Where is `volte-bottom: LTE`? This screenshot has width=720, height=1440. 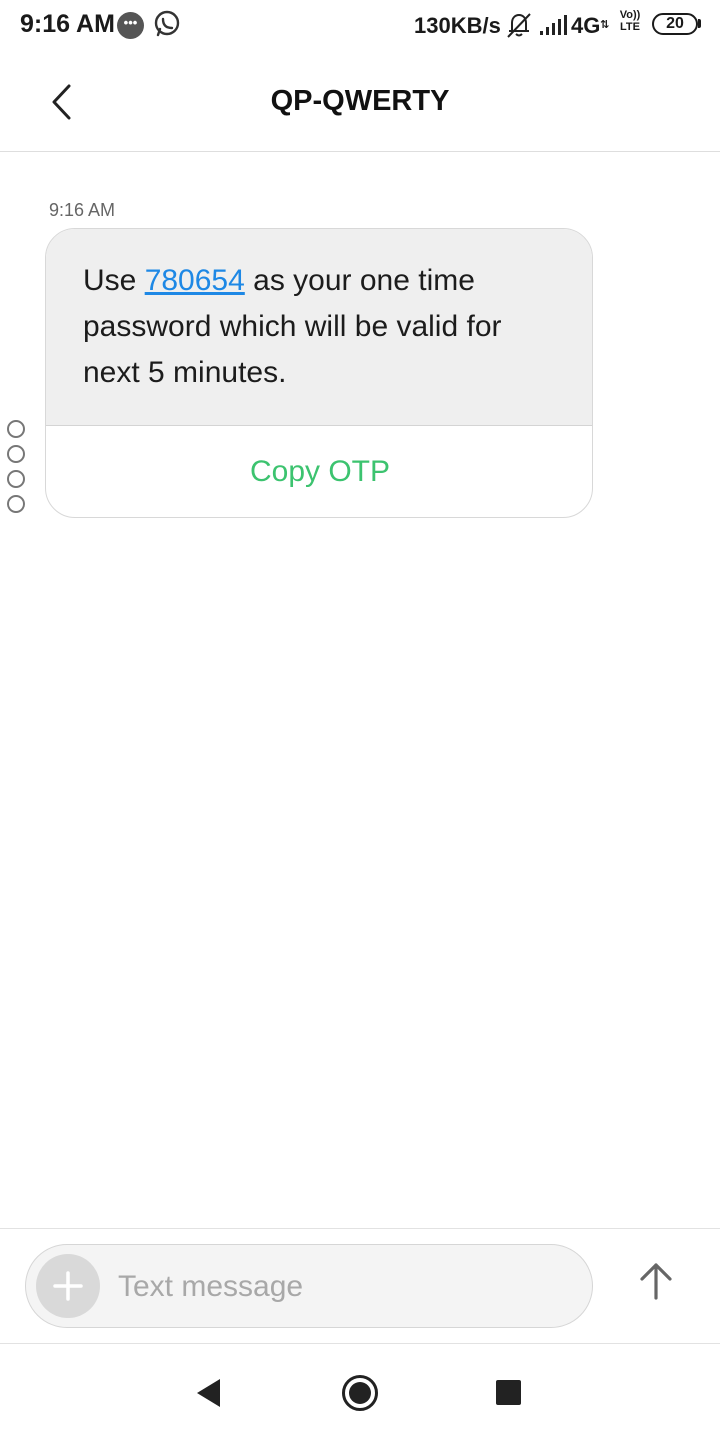
volte-bottom: LTE is located at coordinates (630, 27).